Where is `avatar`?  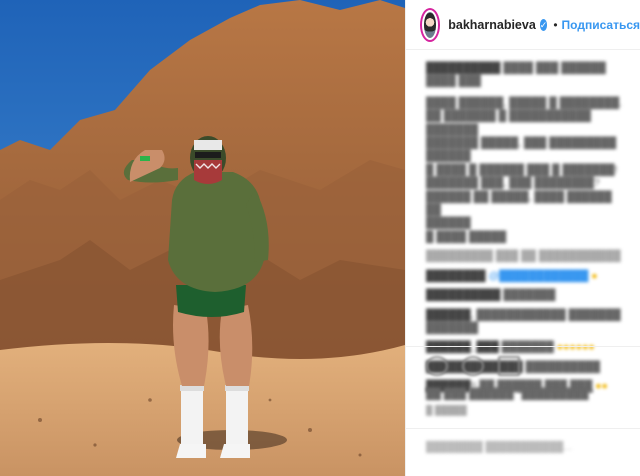 avatar is located at coordinates (430, 24).